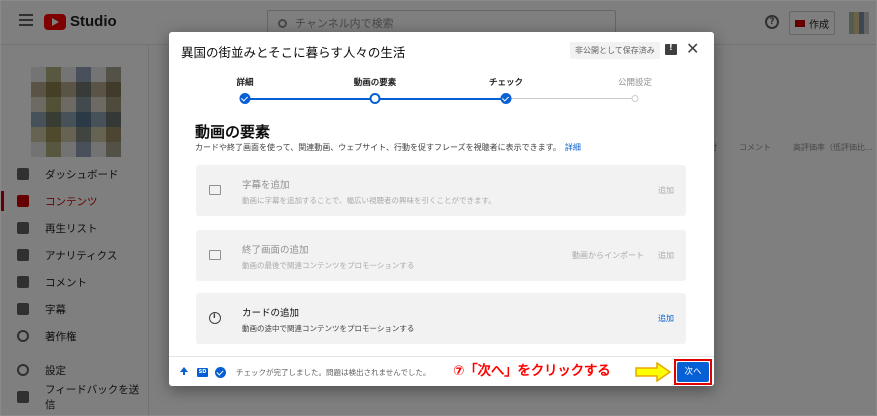 This screenshot has height=416, width=877. Describe the element at coordinates (441, 318) in the screenshot. I see `add-cards-card: カードの追加 動画の途中で関連コンテンツをプロモーションする 追加` at that location.